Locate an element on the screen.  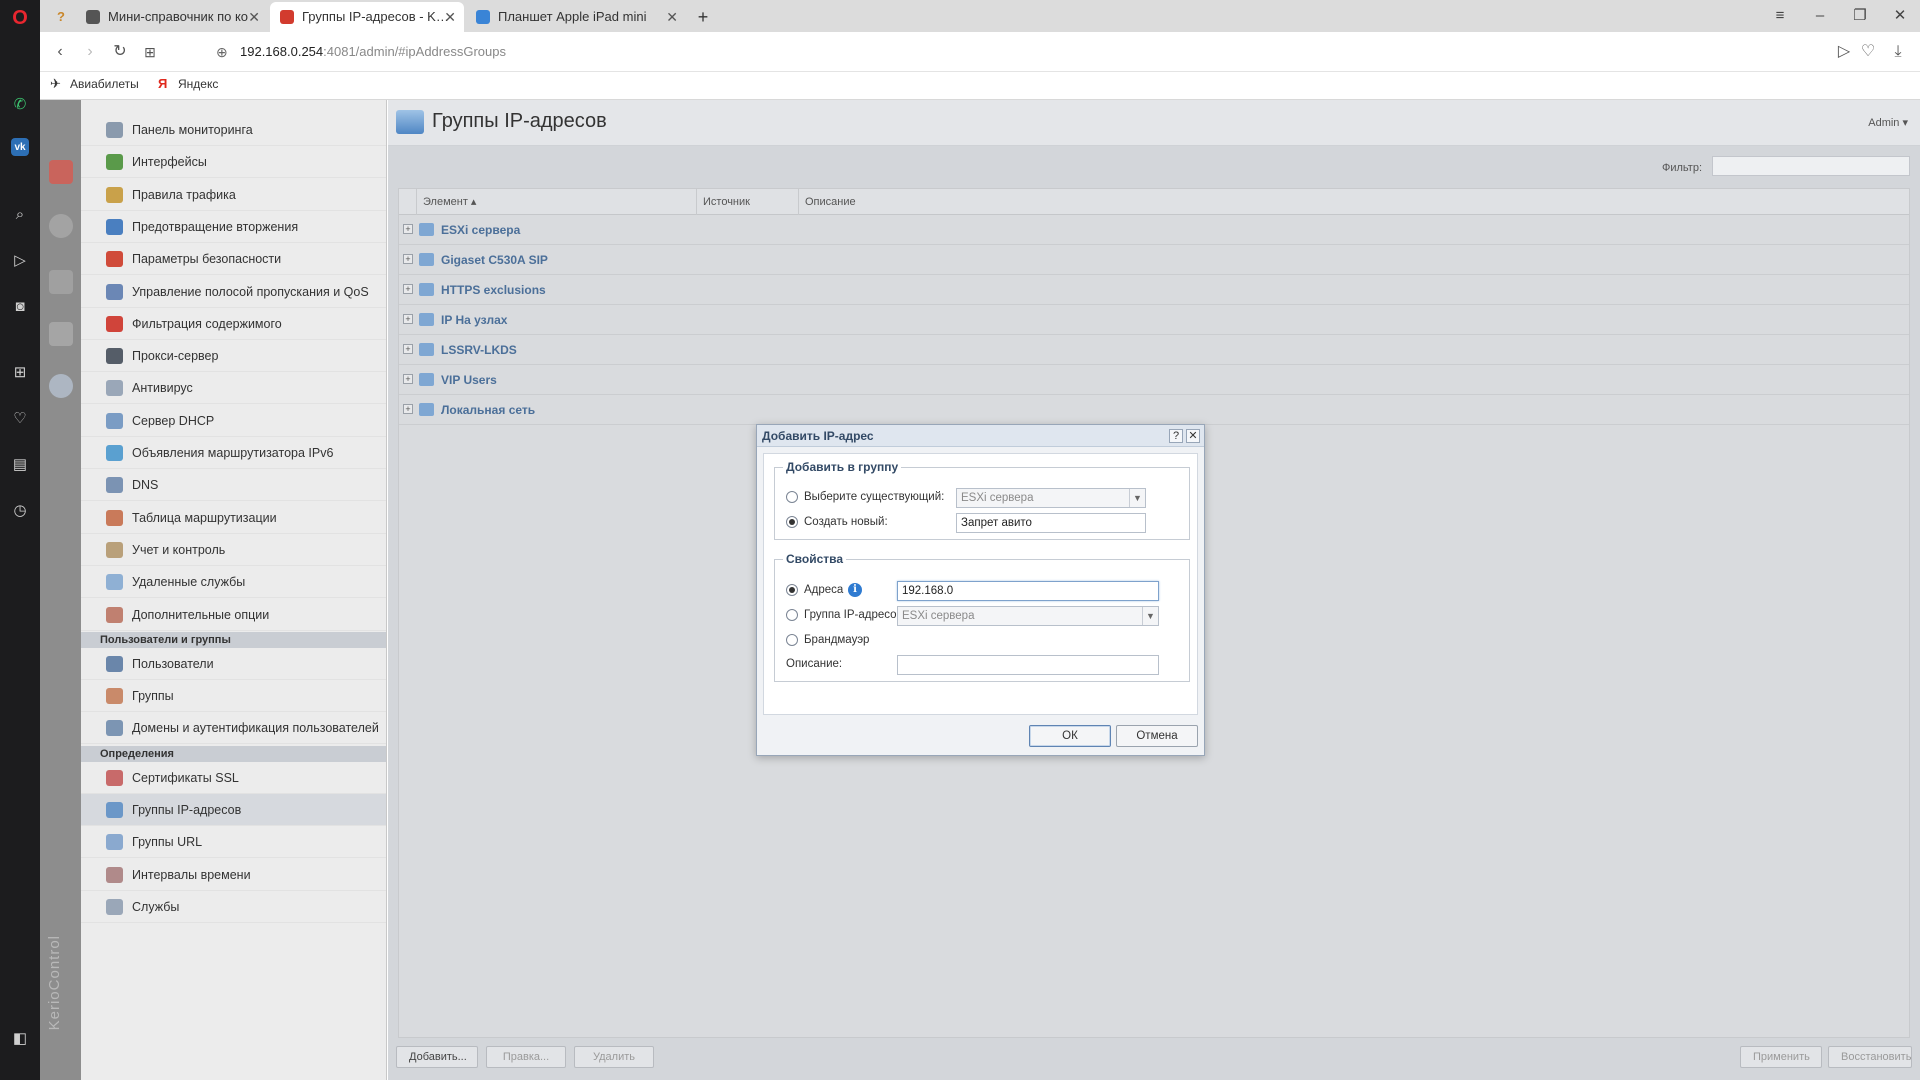
ip-group-radio is located at coordinates (792, 615).